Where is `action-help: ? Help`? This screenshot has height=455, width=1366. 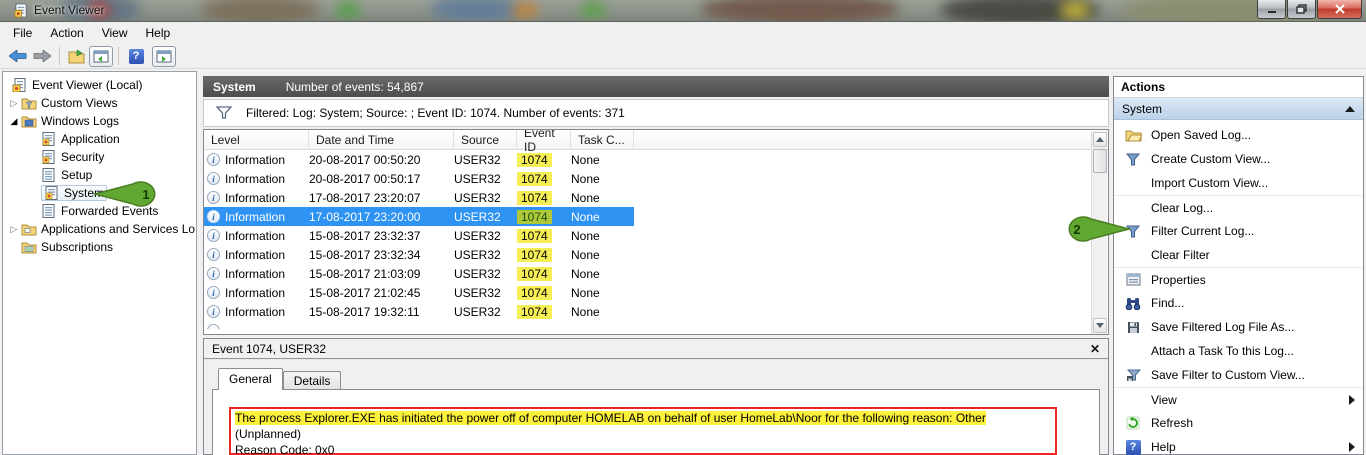 action-help: ? Help is located at coordinates (1238, 445).